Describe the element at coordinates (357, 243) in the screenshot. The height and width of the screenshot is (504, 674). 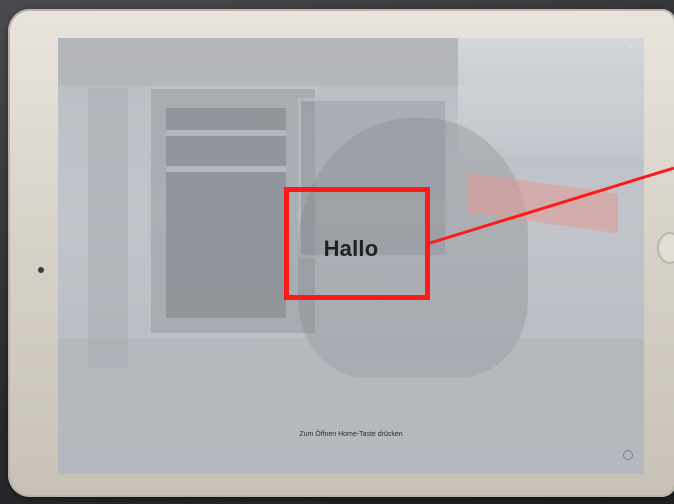
I see `annotation-highlight-box` at that location.